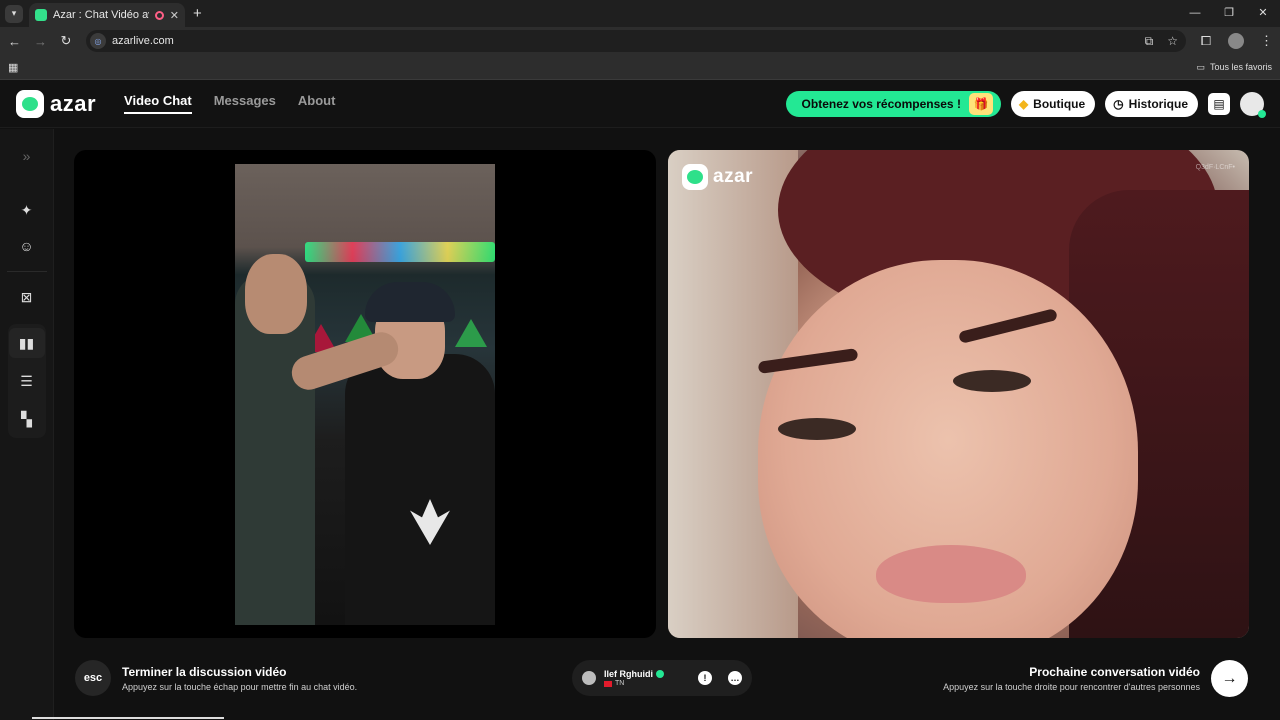 This screenshot has height=720, width=1280. Describe the element at coordinates (1059, 103) in the screenshot. I see `shop-label: Boutique` at that location.